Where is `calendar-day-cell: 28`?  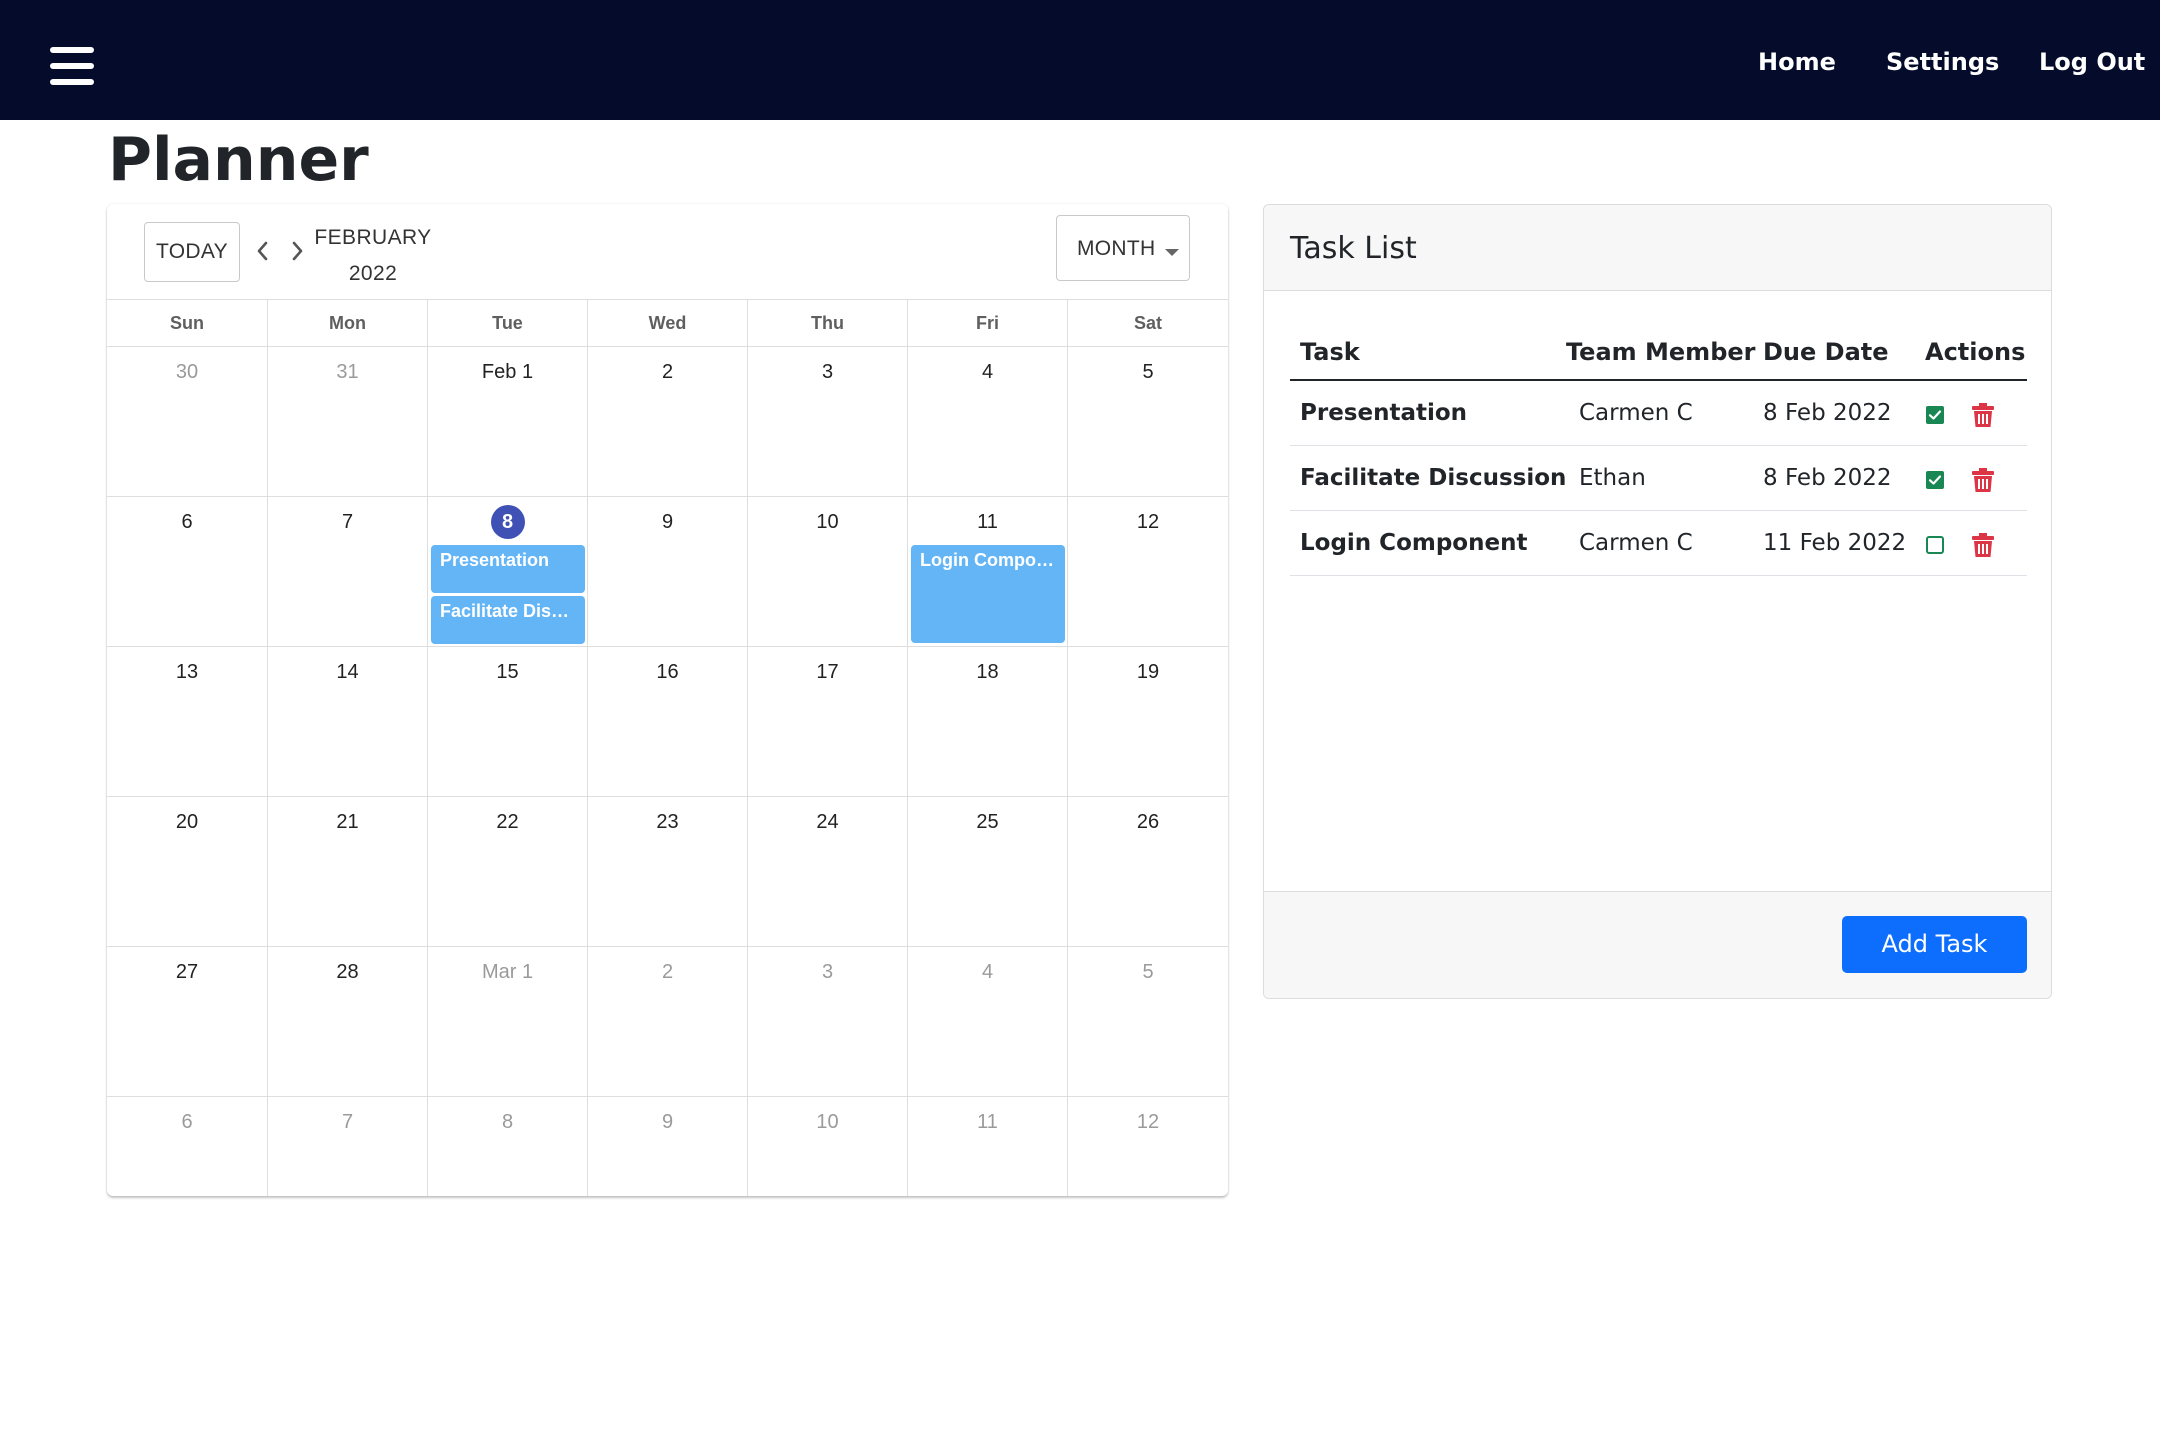
calendar-day-cell: 28 is located at coordinates (347, 1021).